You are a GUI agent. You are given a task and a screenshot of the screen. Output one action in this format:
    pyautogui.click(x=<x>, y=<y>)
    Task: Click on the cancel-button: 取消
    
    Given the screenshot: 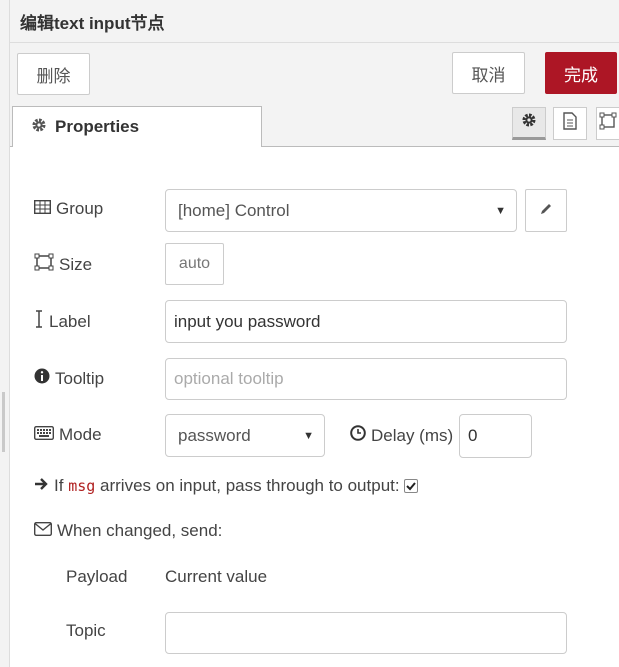 What is the action you would take?
    pyautogui.click(x=488, y=73)
    